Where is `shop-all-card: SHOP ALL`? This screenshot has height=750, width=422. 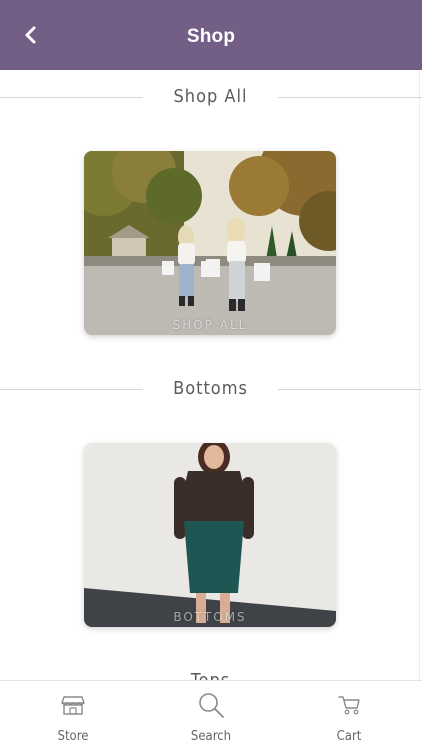
shop-all-card: SHOP ALL is located at coordinates (210, 243).